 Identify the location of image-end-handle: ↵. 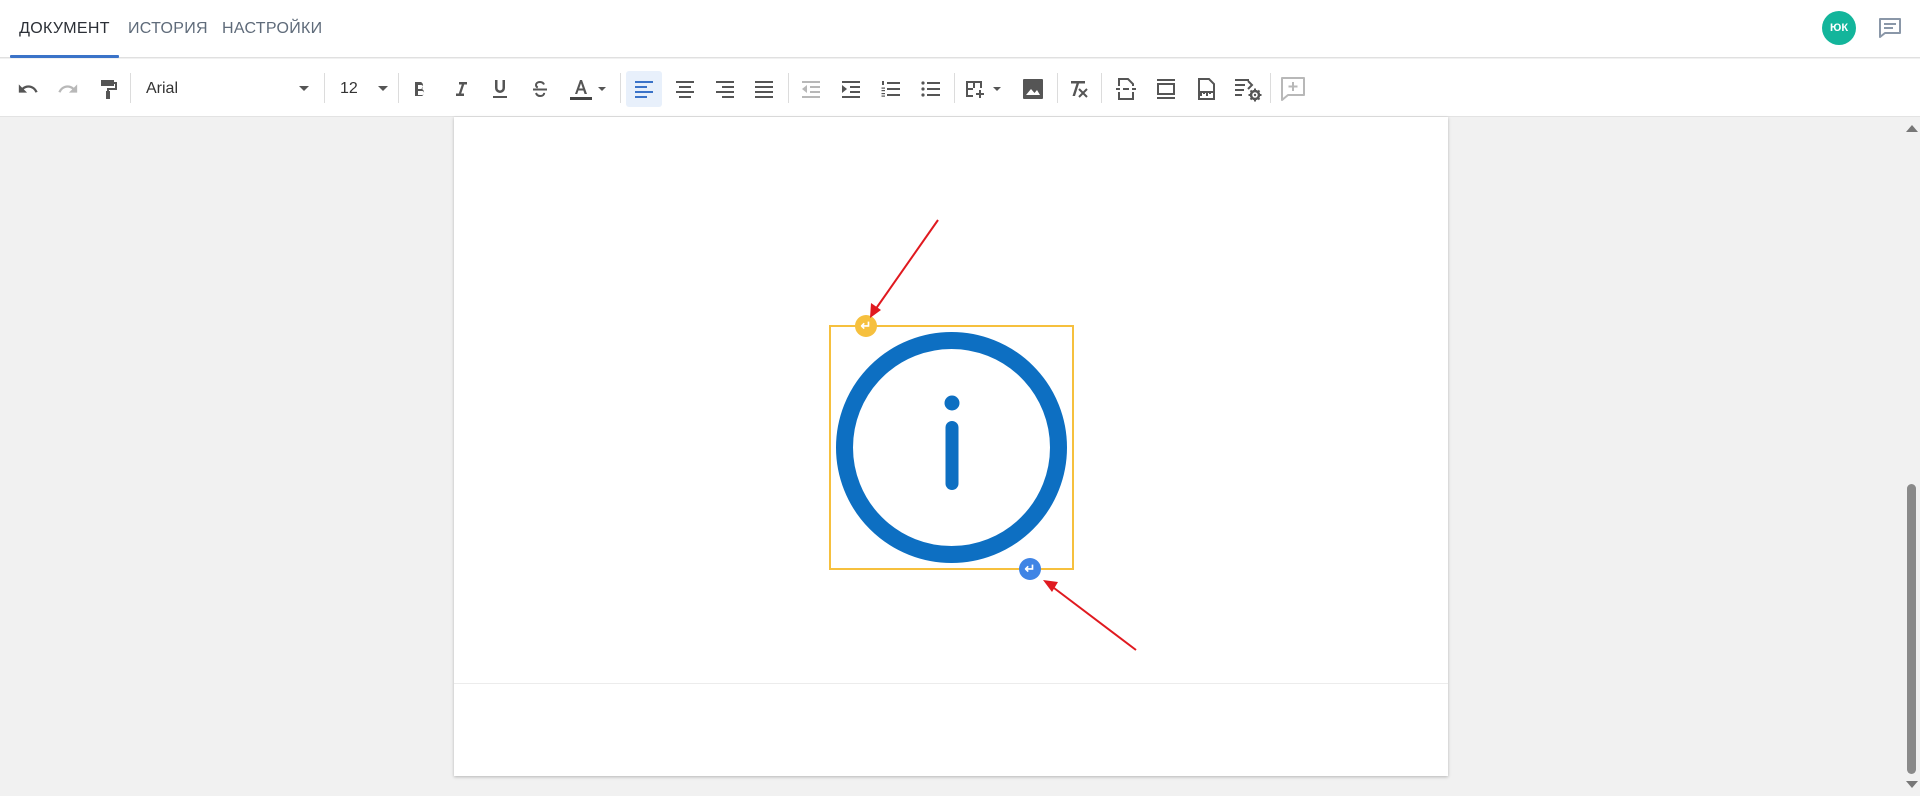
(1030, 569).